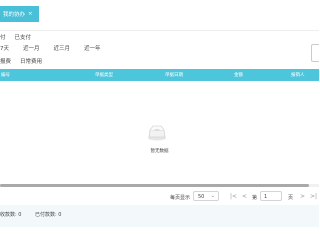 The image size is (320, 240). I want to click on table-header: 编号 单据类型 单据日期 金额 报销人, so click(159, 75).